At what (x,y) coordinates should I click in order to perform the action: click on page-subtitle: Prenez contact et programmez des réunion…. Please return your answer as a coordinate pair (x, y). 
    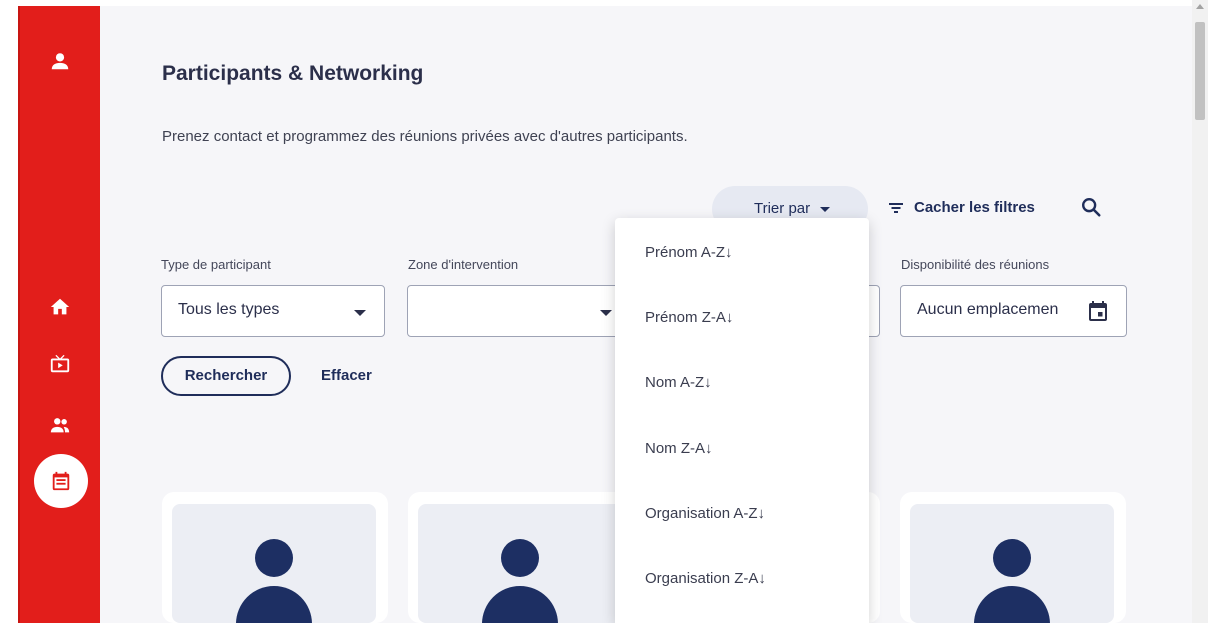
    Looking at the image, I should click on (425, 136).